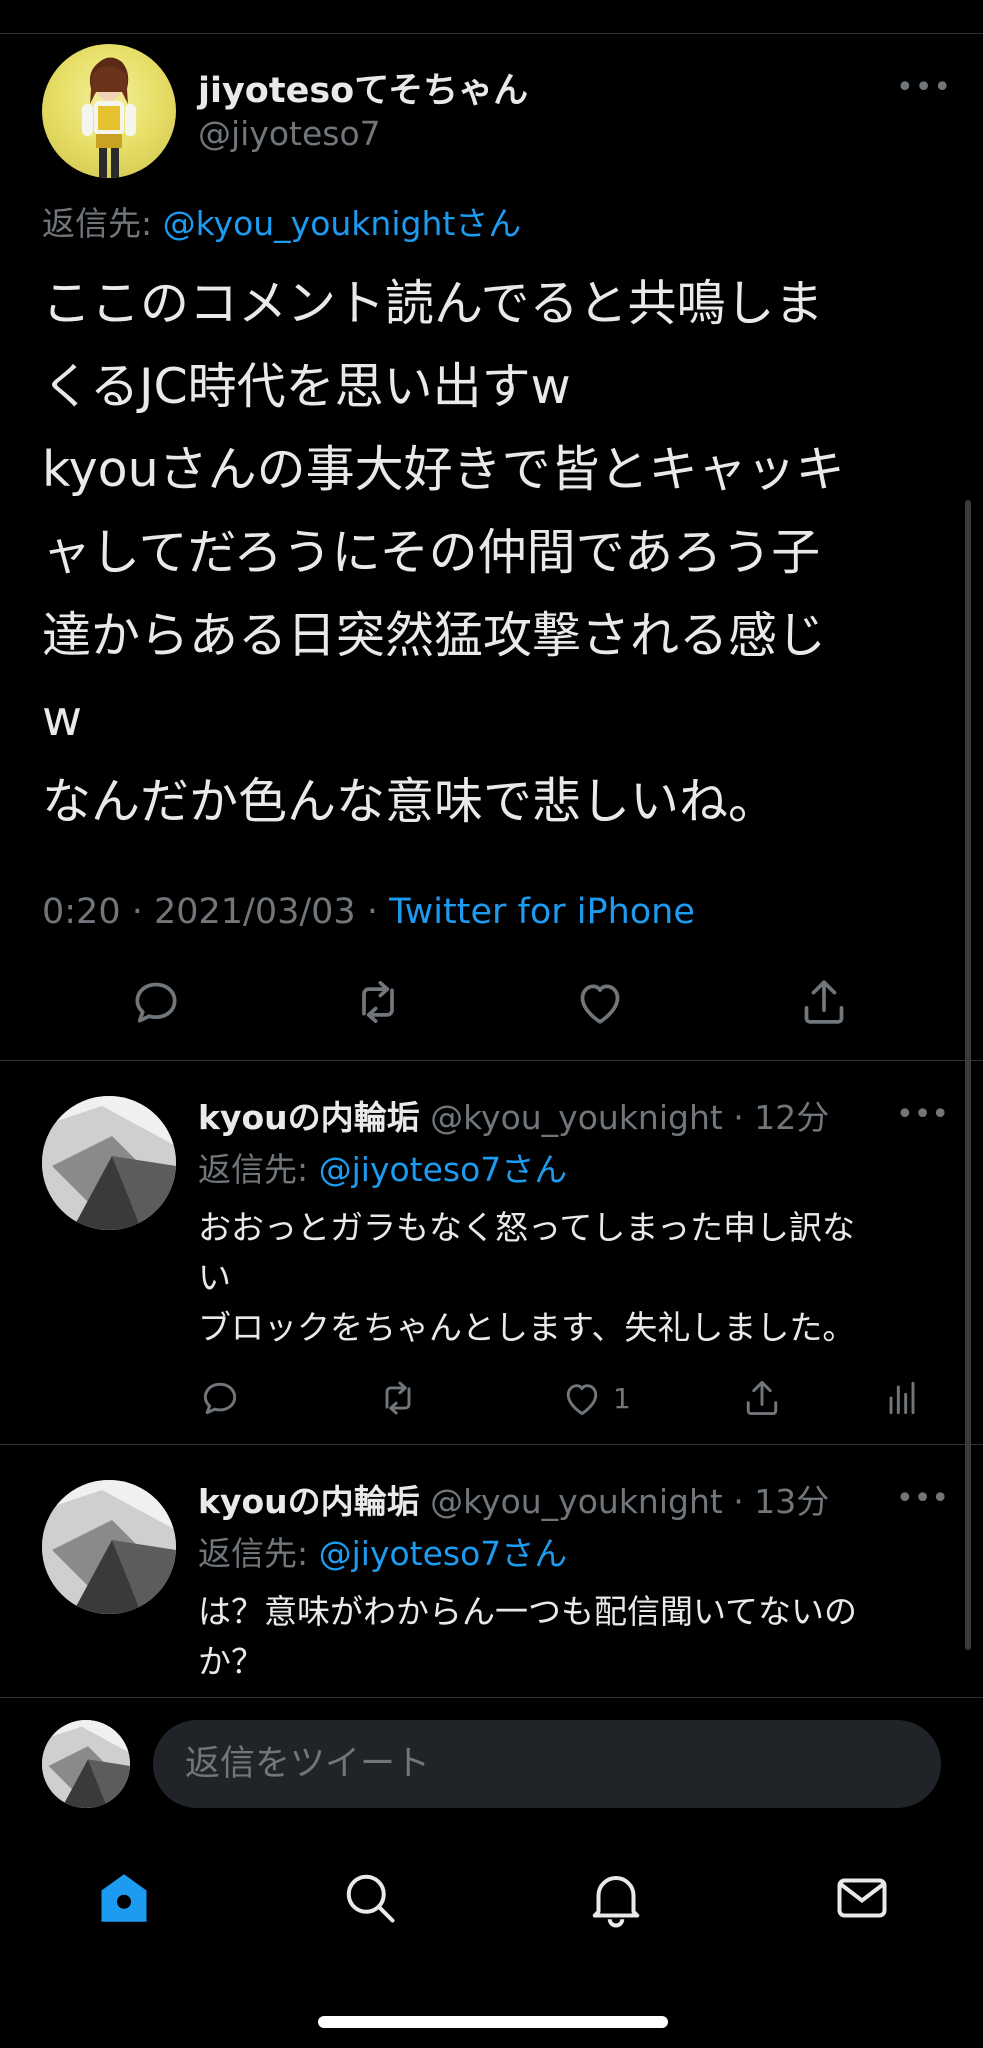 This screenshot has height=2048, width=983. What do you see at coordinates (542, 912) in the screenshot?
I see `tweet-source-link: Twitter for iPhone` at bounding box center [542, 912].